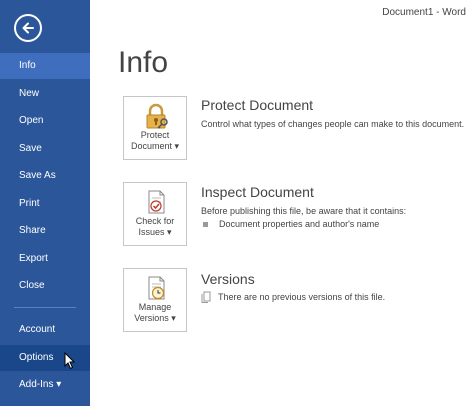 Image resolution: width=474 pixels, height=406 pixels. Describe the element at coordinates (206, 297) in the screenshot. I see `version-page-icon` at that location.